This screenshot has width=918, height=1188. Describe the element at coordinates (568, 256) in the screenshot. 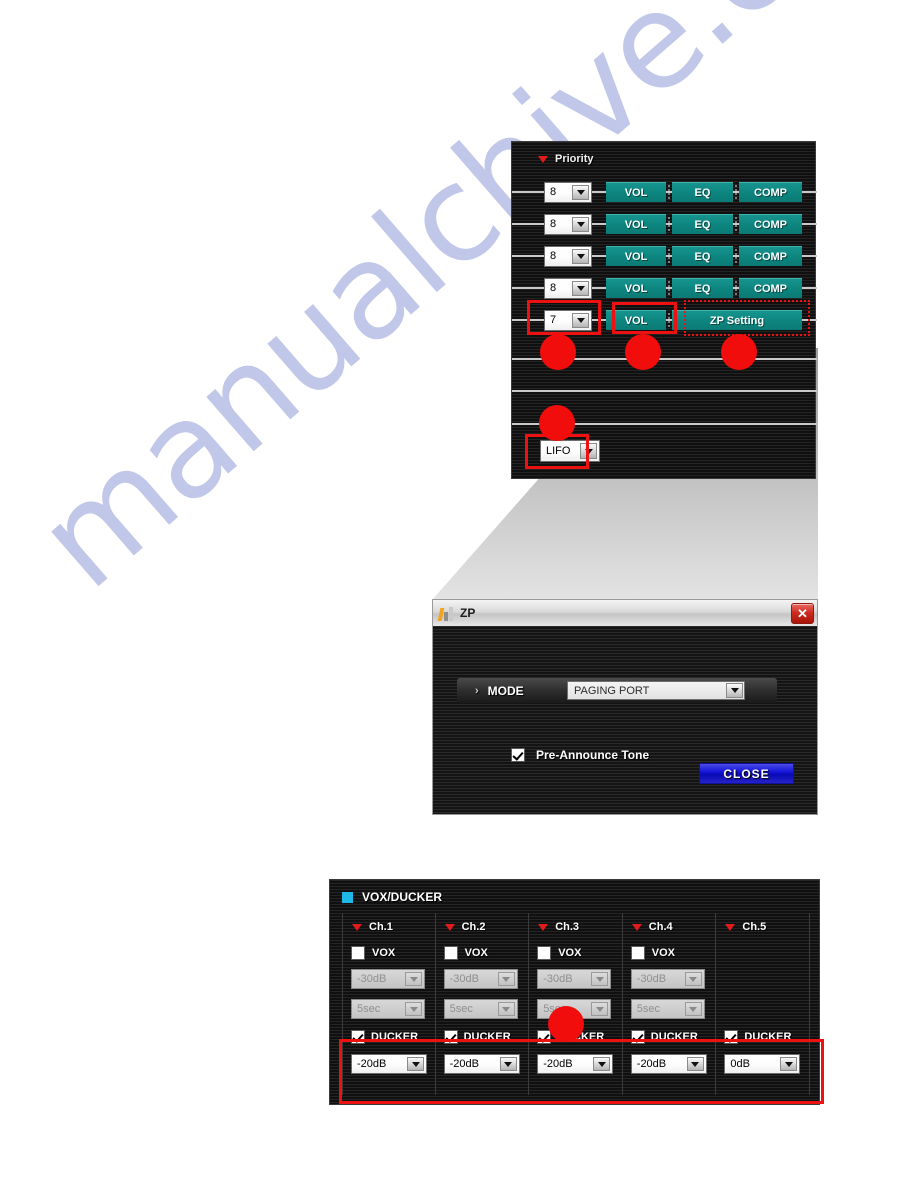

I see `priority-select-3: 8` at that location.